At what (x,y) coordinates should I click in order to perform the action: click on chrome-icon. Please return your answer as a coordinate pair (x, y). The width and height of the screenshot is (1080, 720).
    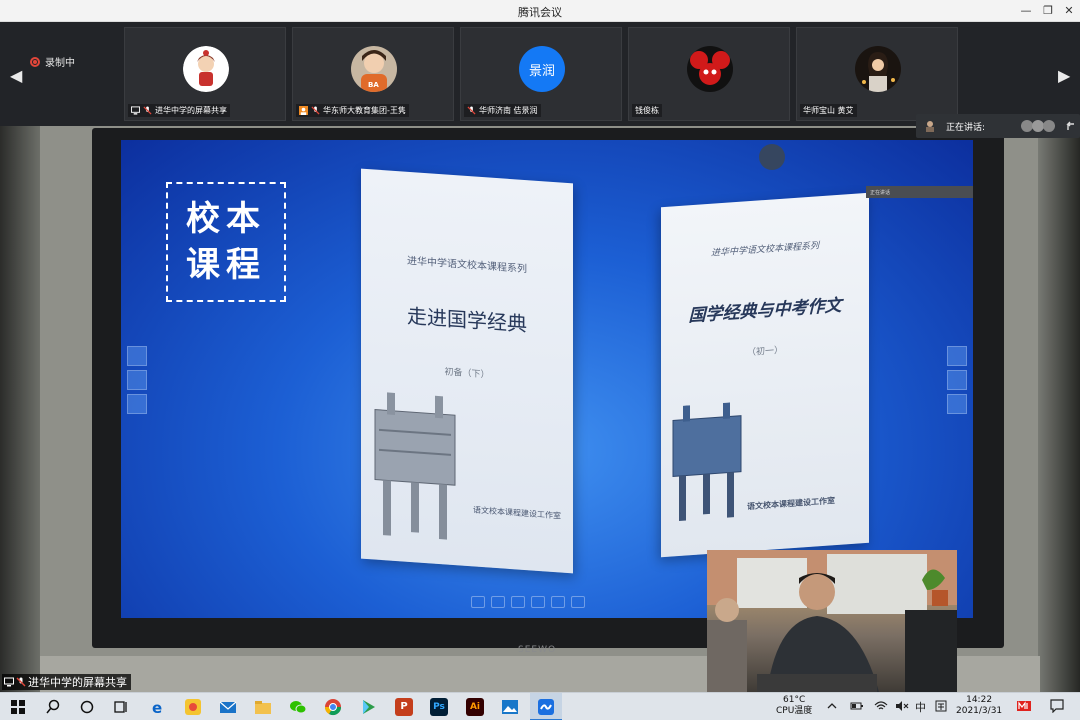
    Looking at the image, I should click on (333, 707).